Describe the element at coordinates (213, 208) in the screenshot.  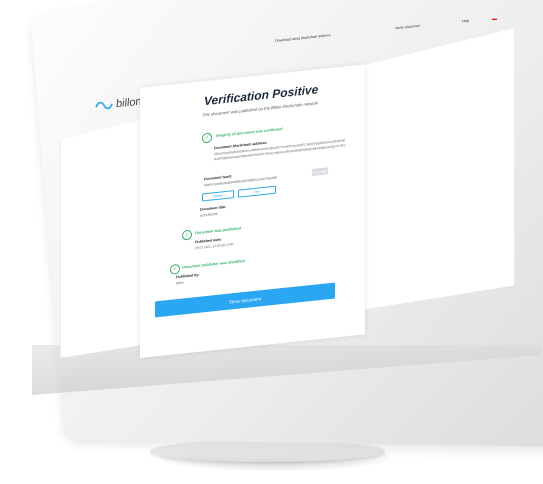
I see `document-title-label: Document title:` at that location.